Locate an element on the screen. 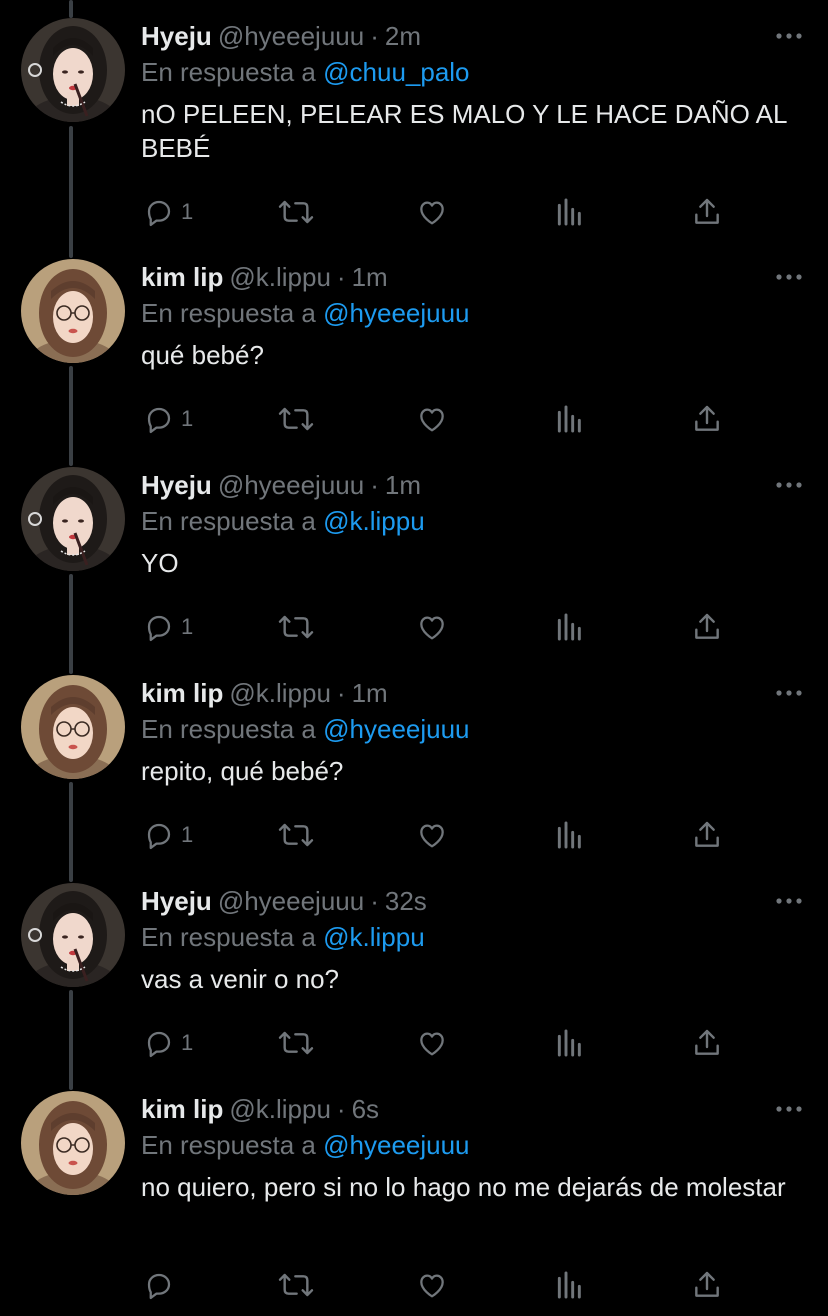 Image resolution: width=828 pixels, height=1316 pixels. reply-context: En respuesta a @k.lippu is located at coordinates (472, 521).